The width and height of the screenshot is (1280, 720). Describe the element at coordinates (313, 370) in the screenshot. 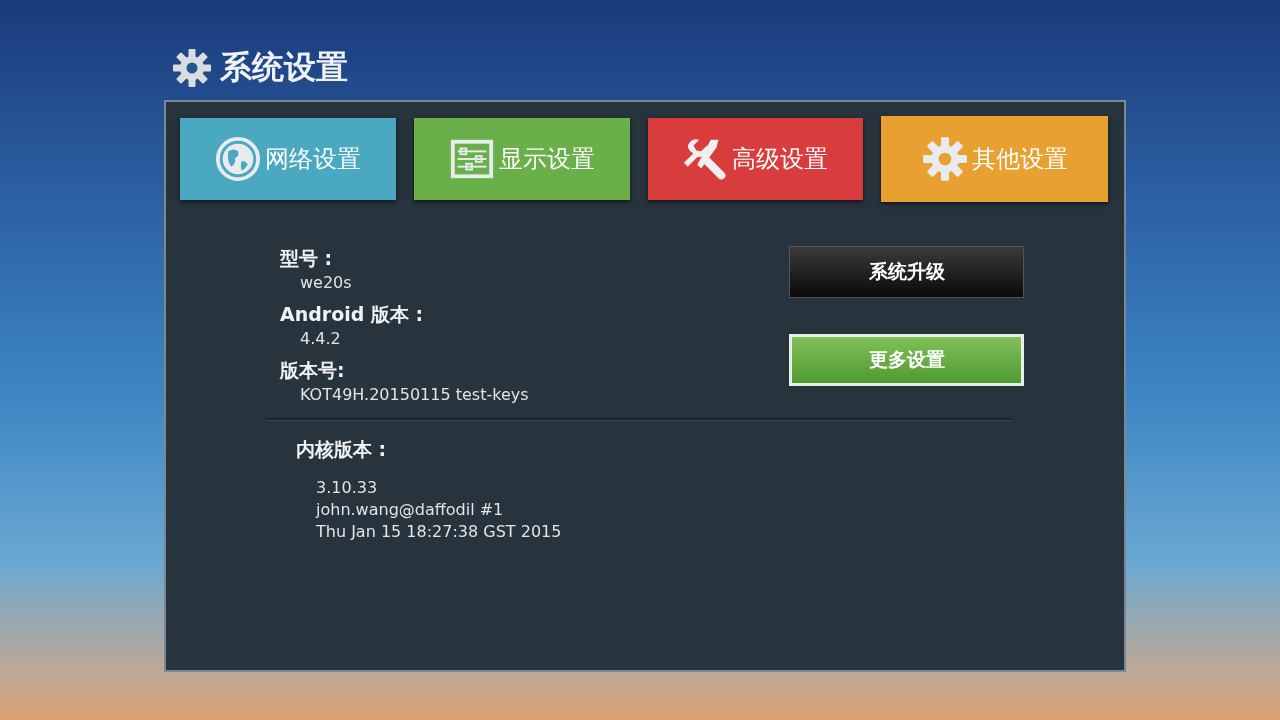

I see `field-label: 版本号:` at that location.